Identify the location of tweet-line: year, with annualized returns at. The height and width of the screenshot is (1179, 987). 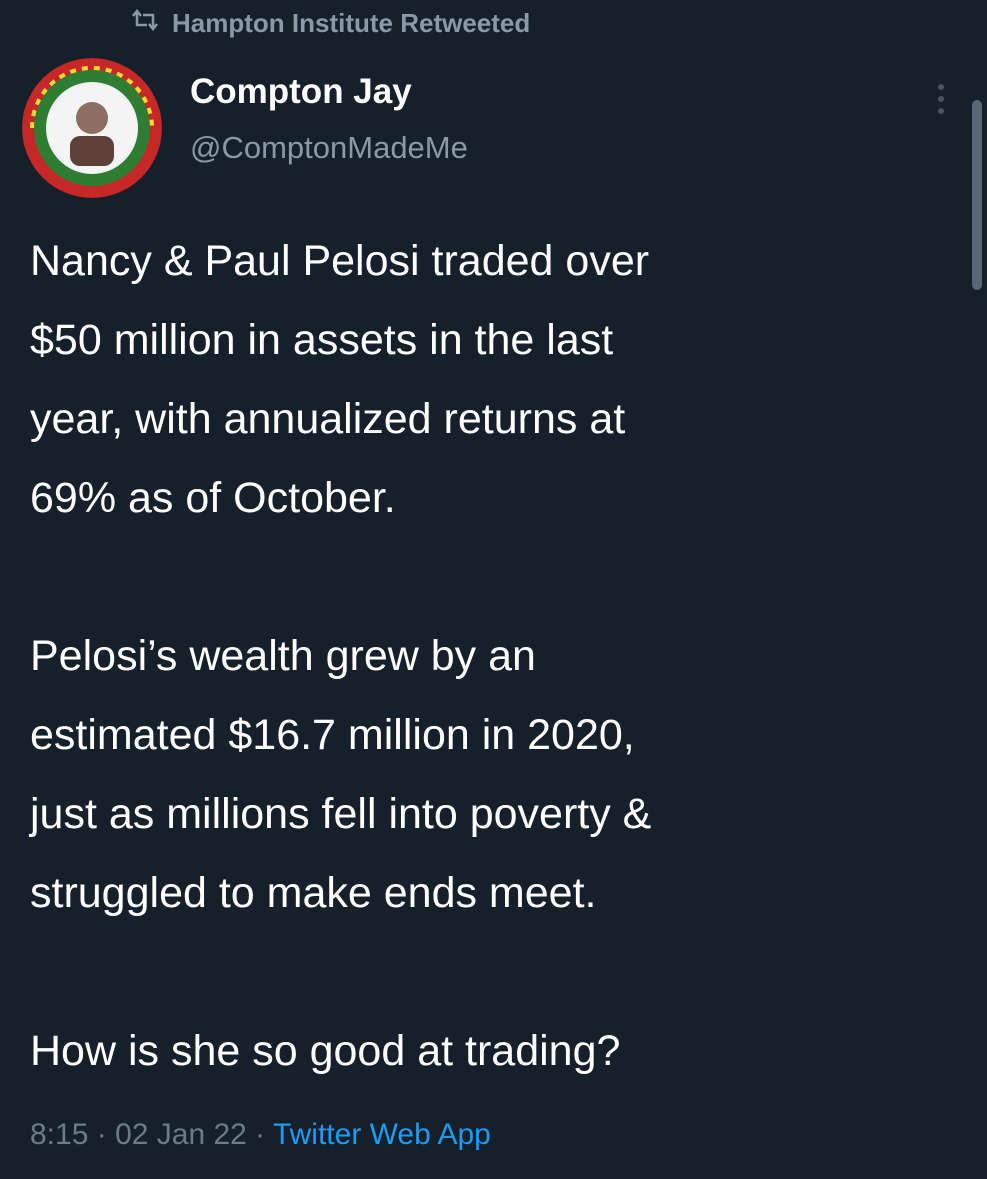
(328, 419).